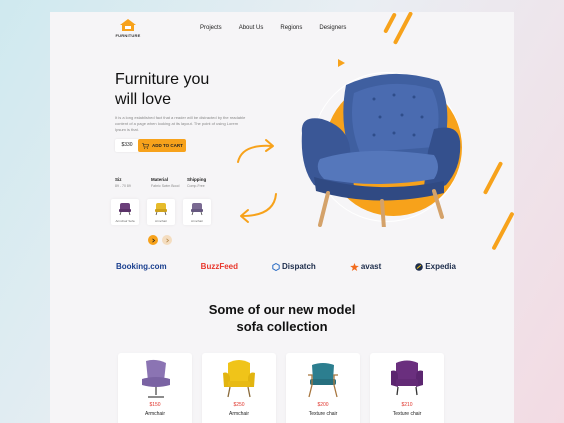  What do you see at coordinates (299, 266) in the screenshot?
I see `partner-dispatch-name: Dispatch` at bounding box center [299, 266].